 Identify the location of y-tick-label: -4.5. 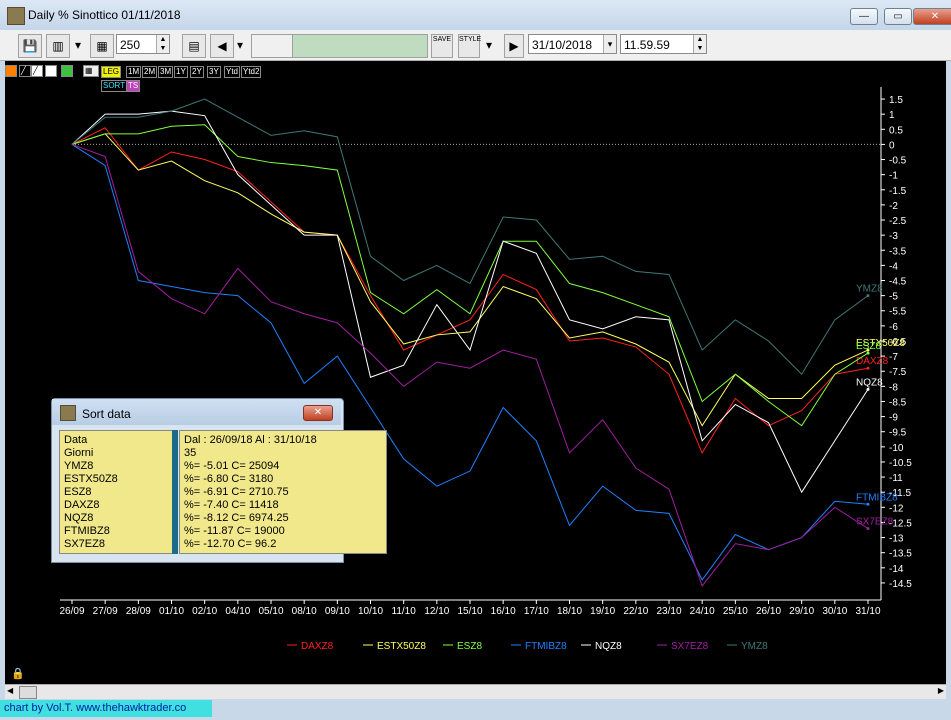
(898, 282).